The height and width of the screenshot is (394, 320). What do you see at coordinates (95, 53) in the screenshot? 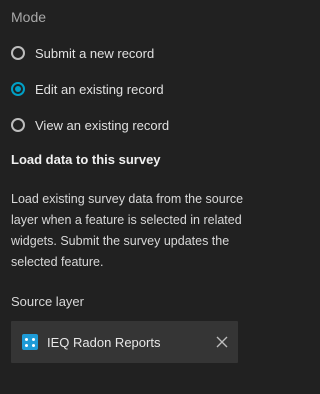
I see `radio-label: Submit a new record` at bounding box center [95, 53].